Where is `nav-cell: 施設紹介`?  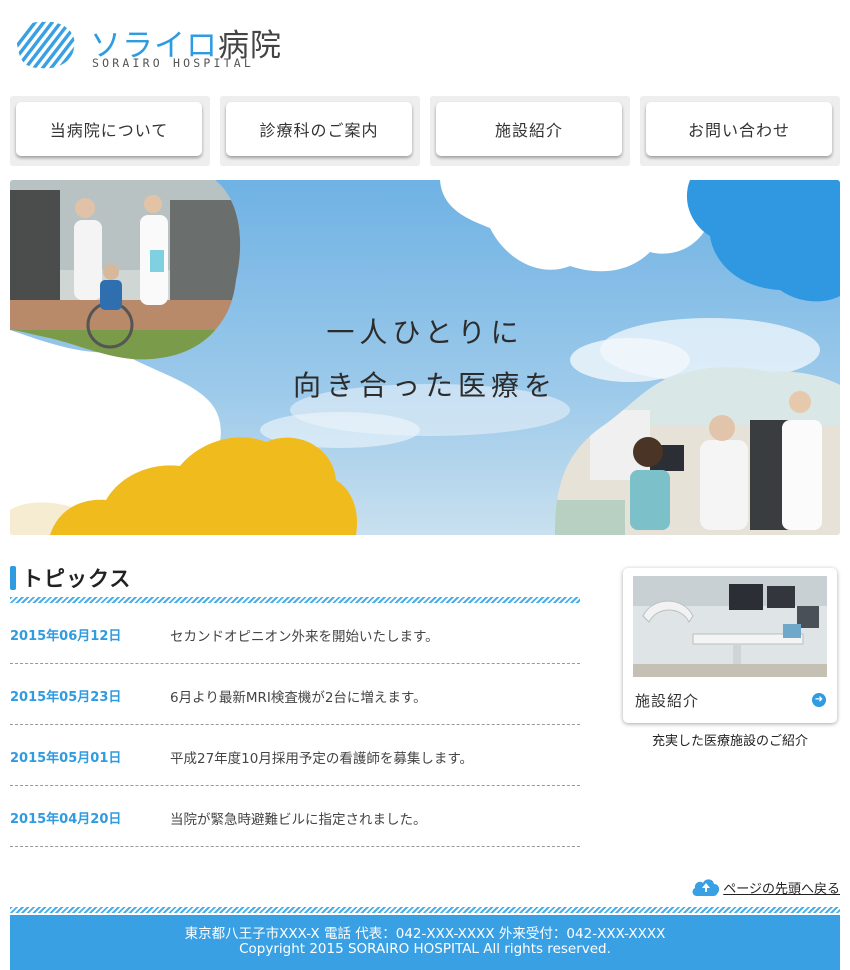
nav-cell: 施設紹介 is located at coordinates (530, 131).